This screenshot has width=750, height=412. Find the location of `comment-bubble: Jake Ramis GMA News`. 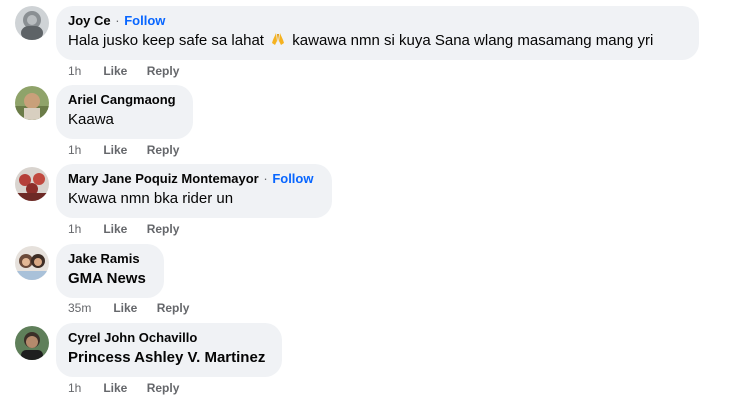

comment-bubble: Jake Ramis GMA News is located at coordinates (110, 271).